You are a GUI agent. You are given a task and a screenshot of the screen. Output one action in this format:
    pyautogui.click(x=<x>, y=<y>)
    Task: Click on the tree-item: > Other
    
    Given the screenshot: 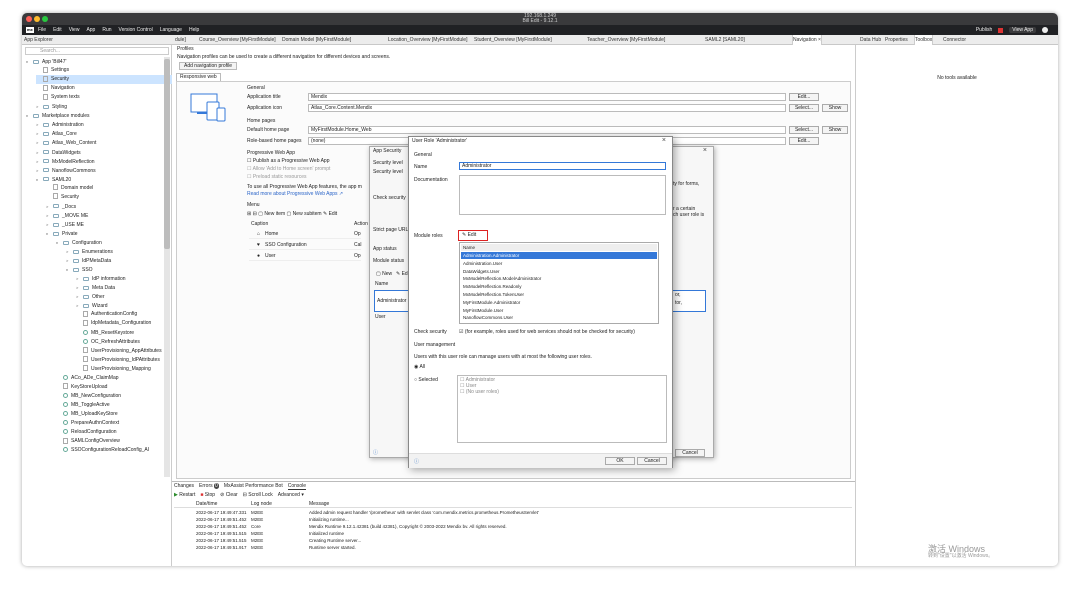 What is the action you would take?
    pyautogui.click(x=90, y=296)
    